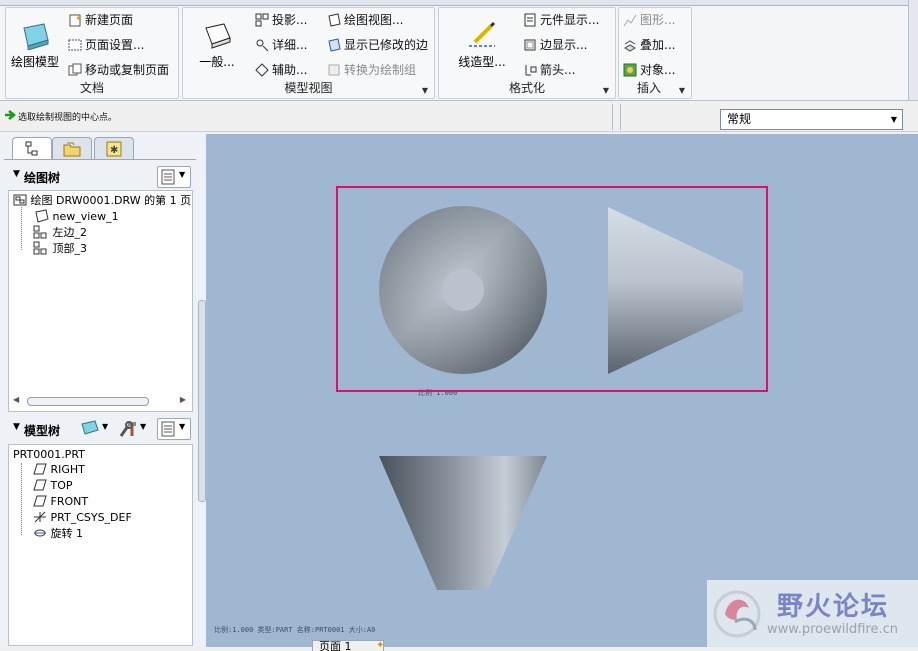  Describe the element at coordinates (16, 399) in the screenshot. I see `scroll-left-icon: ◀` at that location.